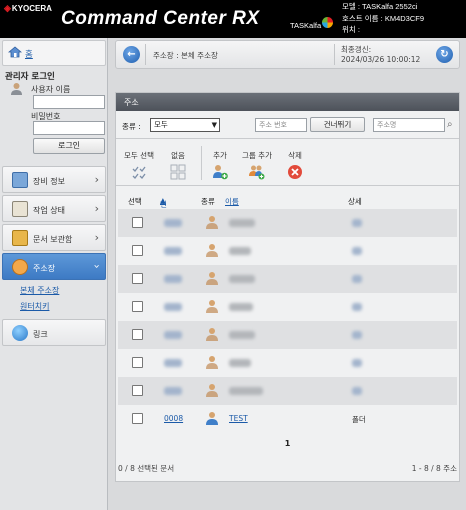  I want to click on address-range: 1 - 8 / 8 주소, so click(434, 468).